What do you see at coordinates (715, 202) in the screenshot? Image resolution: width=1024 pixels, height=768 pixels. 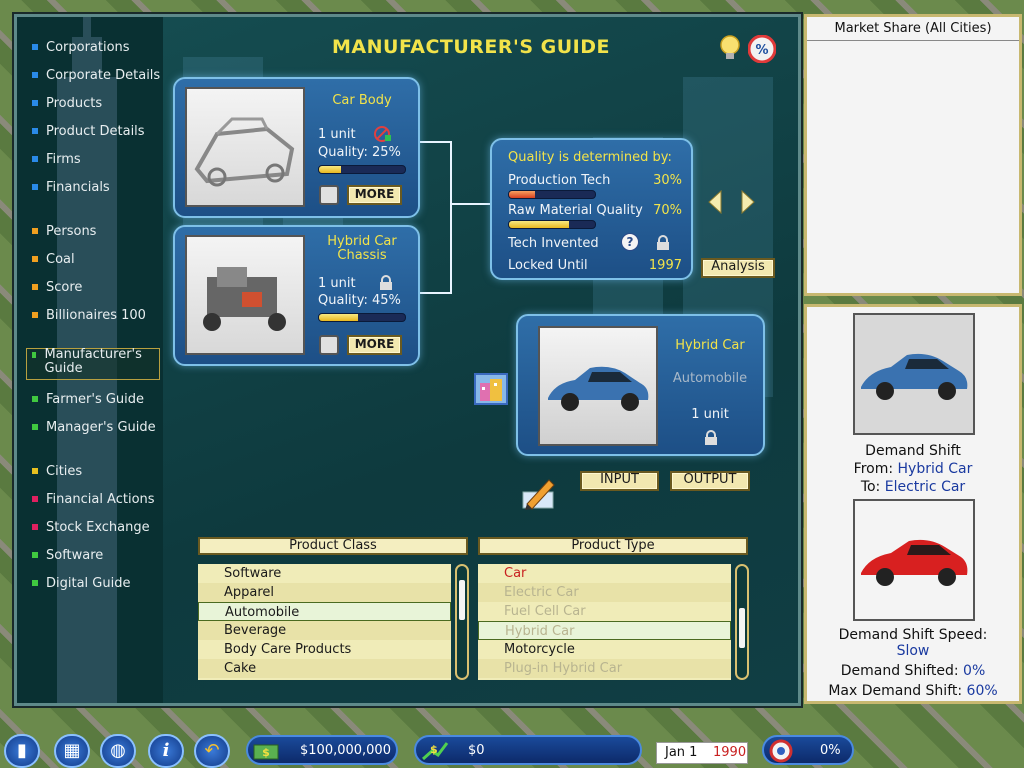 I see `prev-arrow-icon` at bounding box center [715, 202].